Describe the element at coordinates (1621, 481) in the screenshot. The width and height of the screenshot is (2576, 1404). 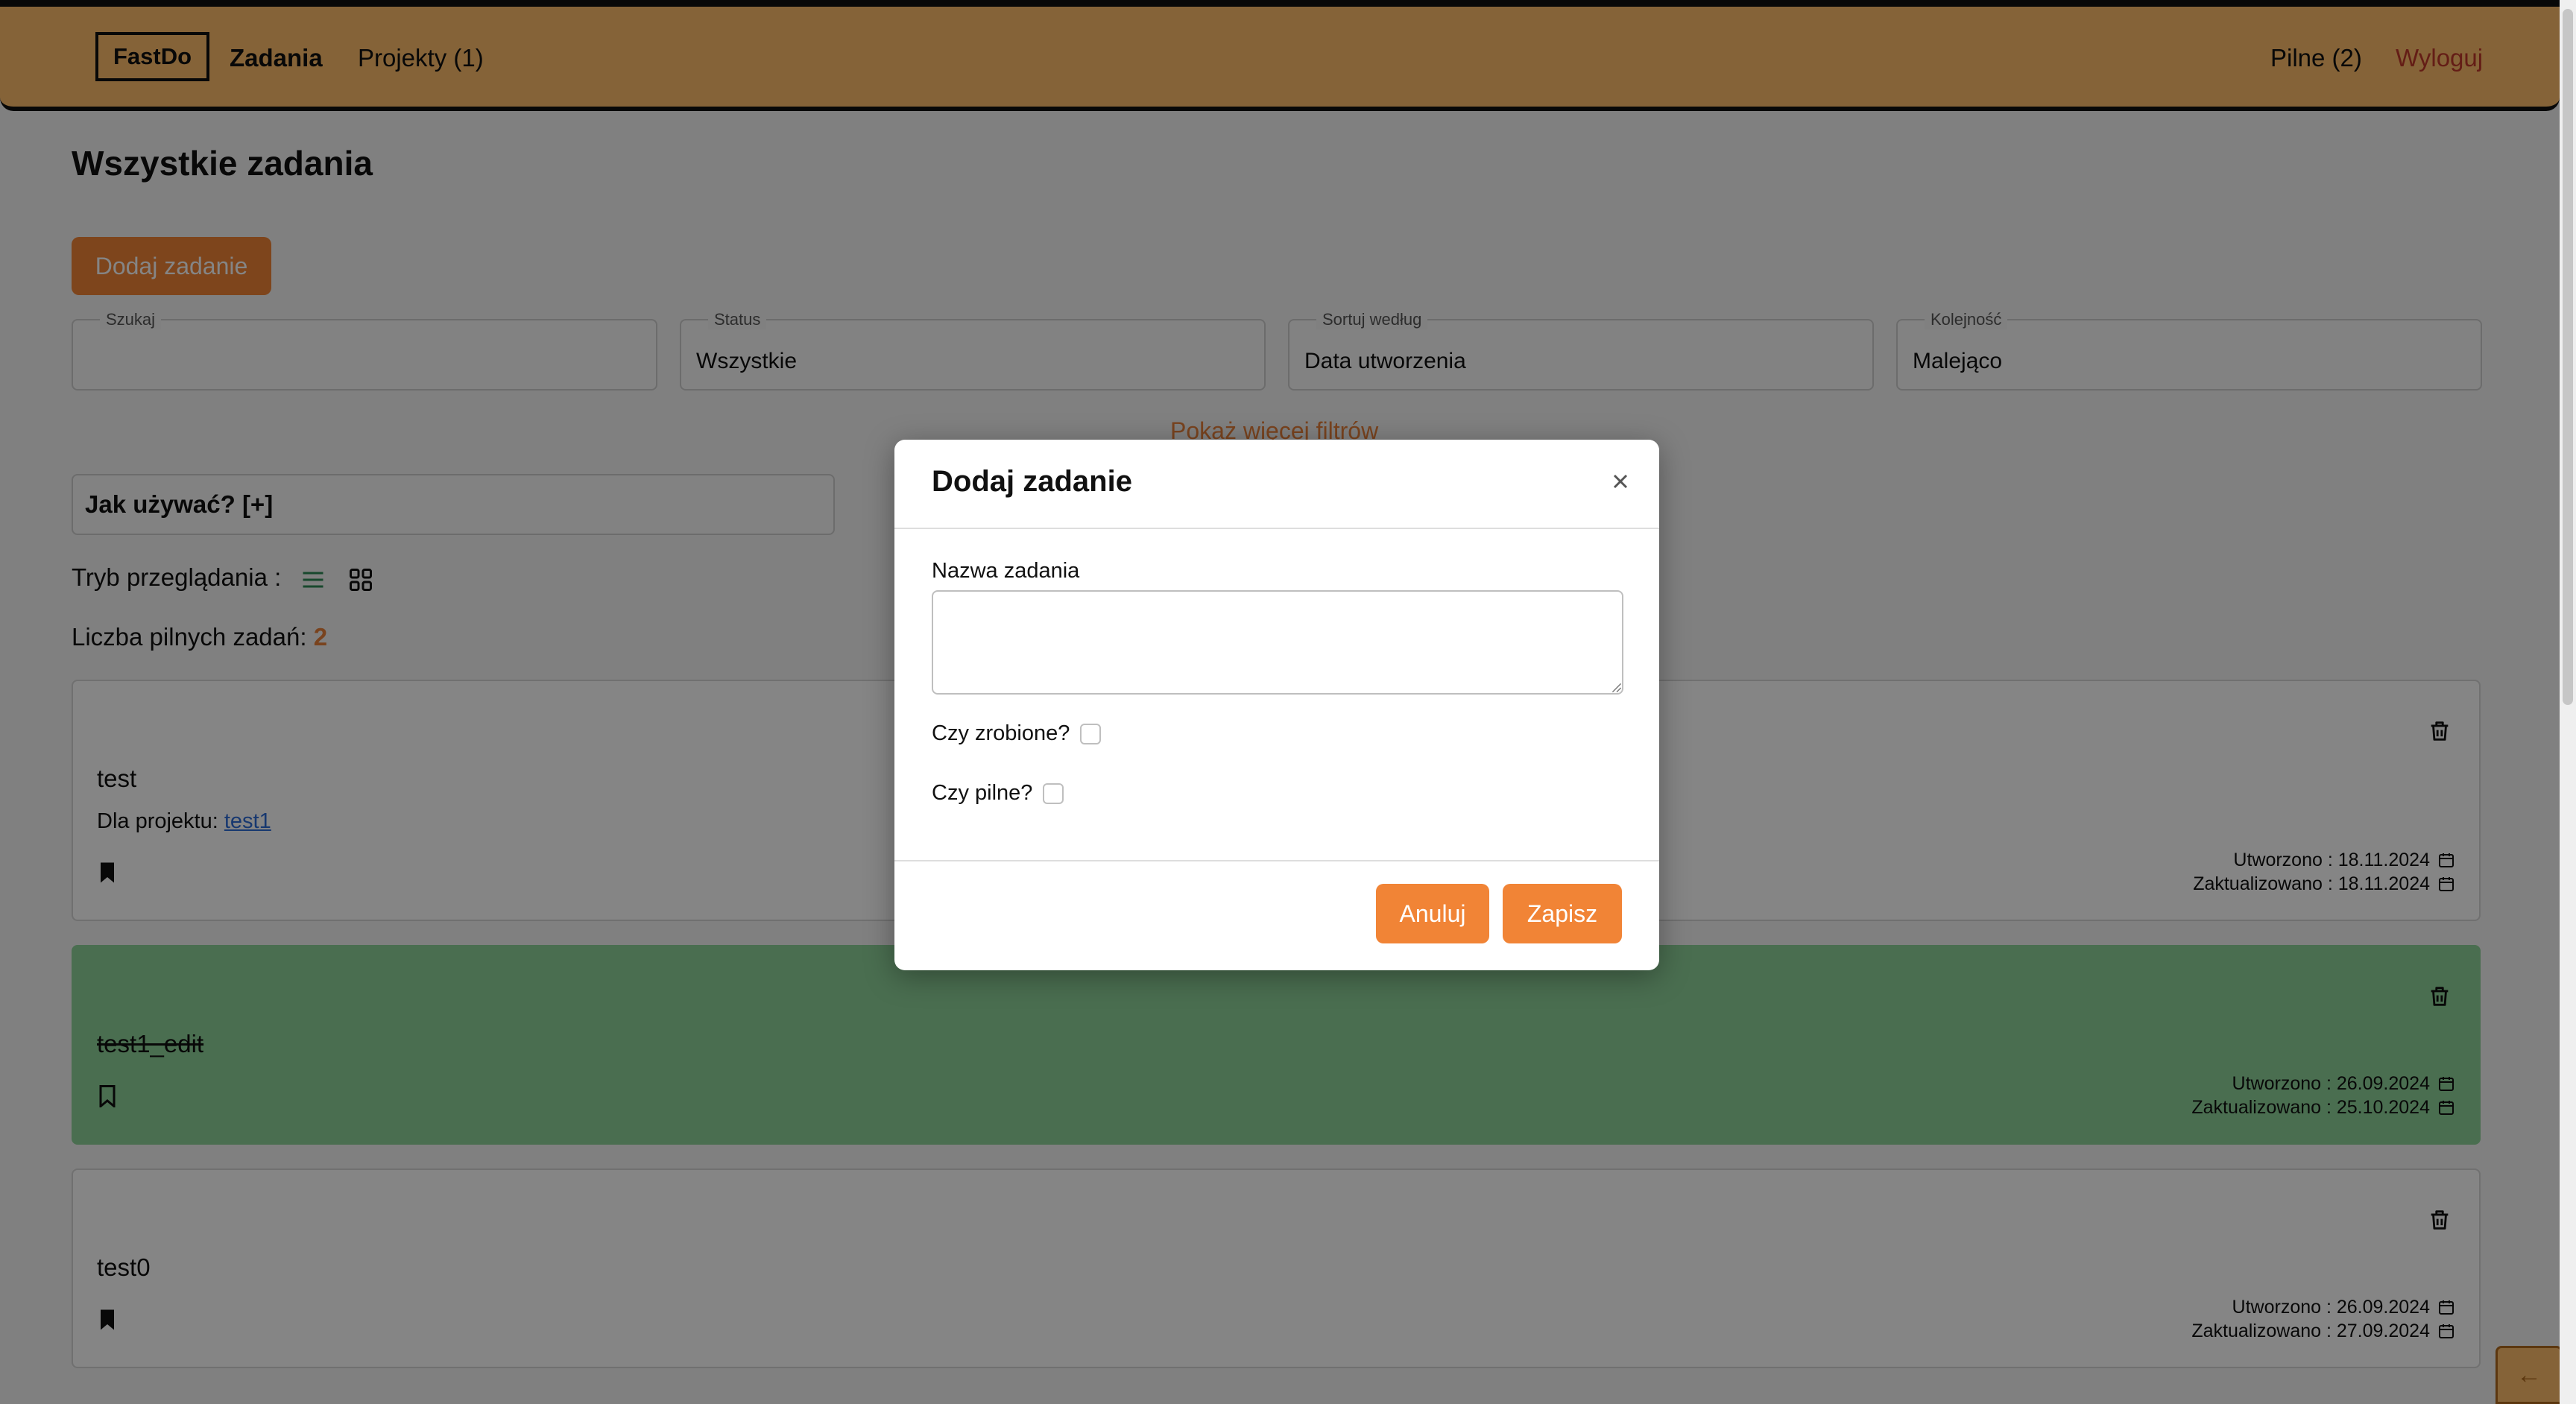
I see `close-icon` at that location.